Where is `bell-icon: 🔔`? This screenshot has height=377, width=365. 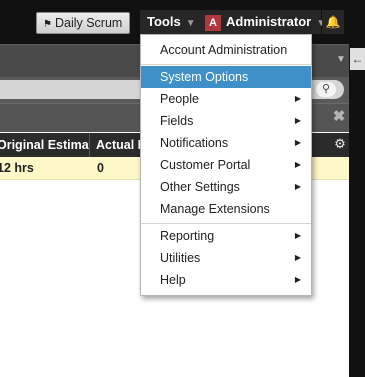
bell-icon: 🔔 is located at coordinates (333, 22).